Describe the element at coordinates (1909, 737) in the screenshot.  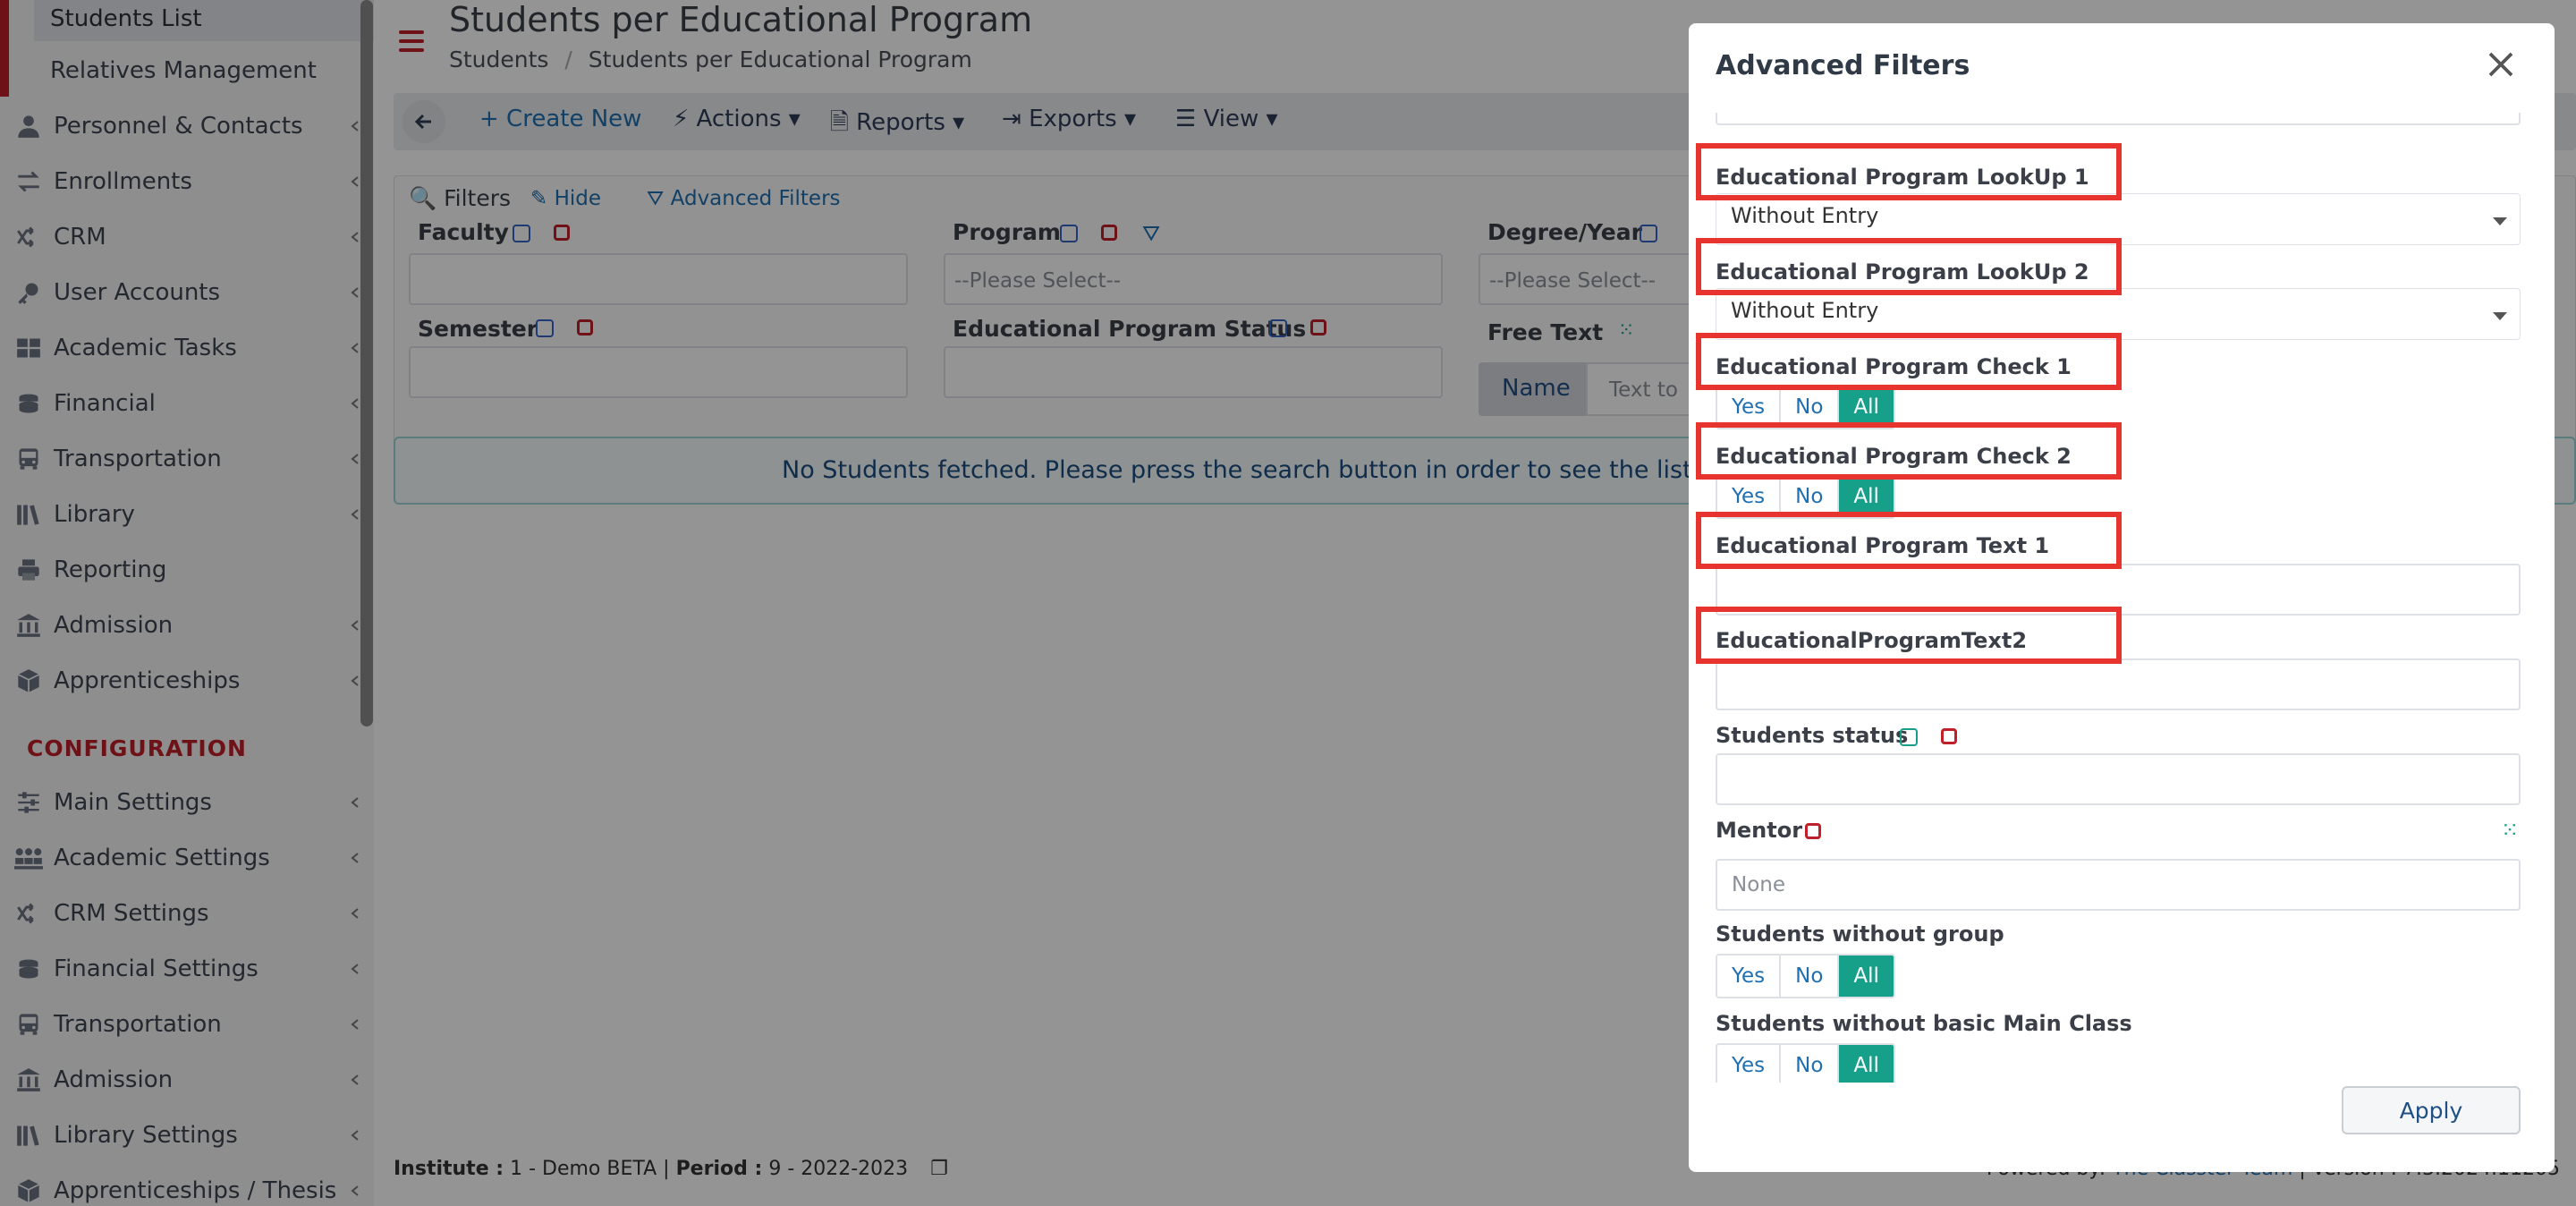
I see `check-all-icon` at that location.